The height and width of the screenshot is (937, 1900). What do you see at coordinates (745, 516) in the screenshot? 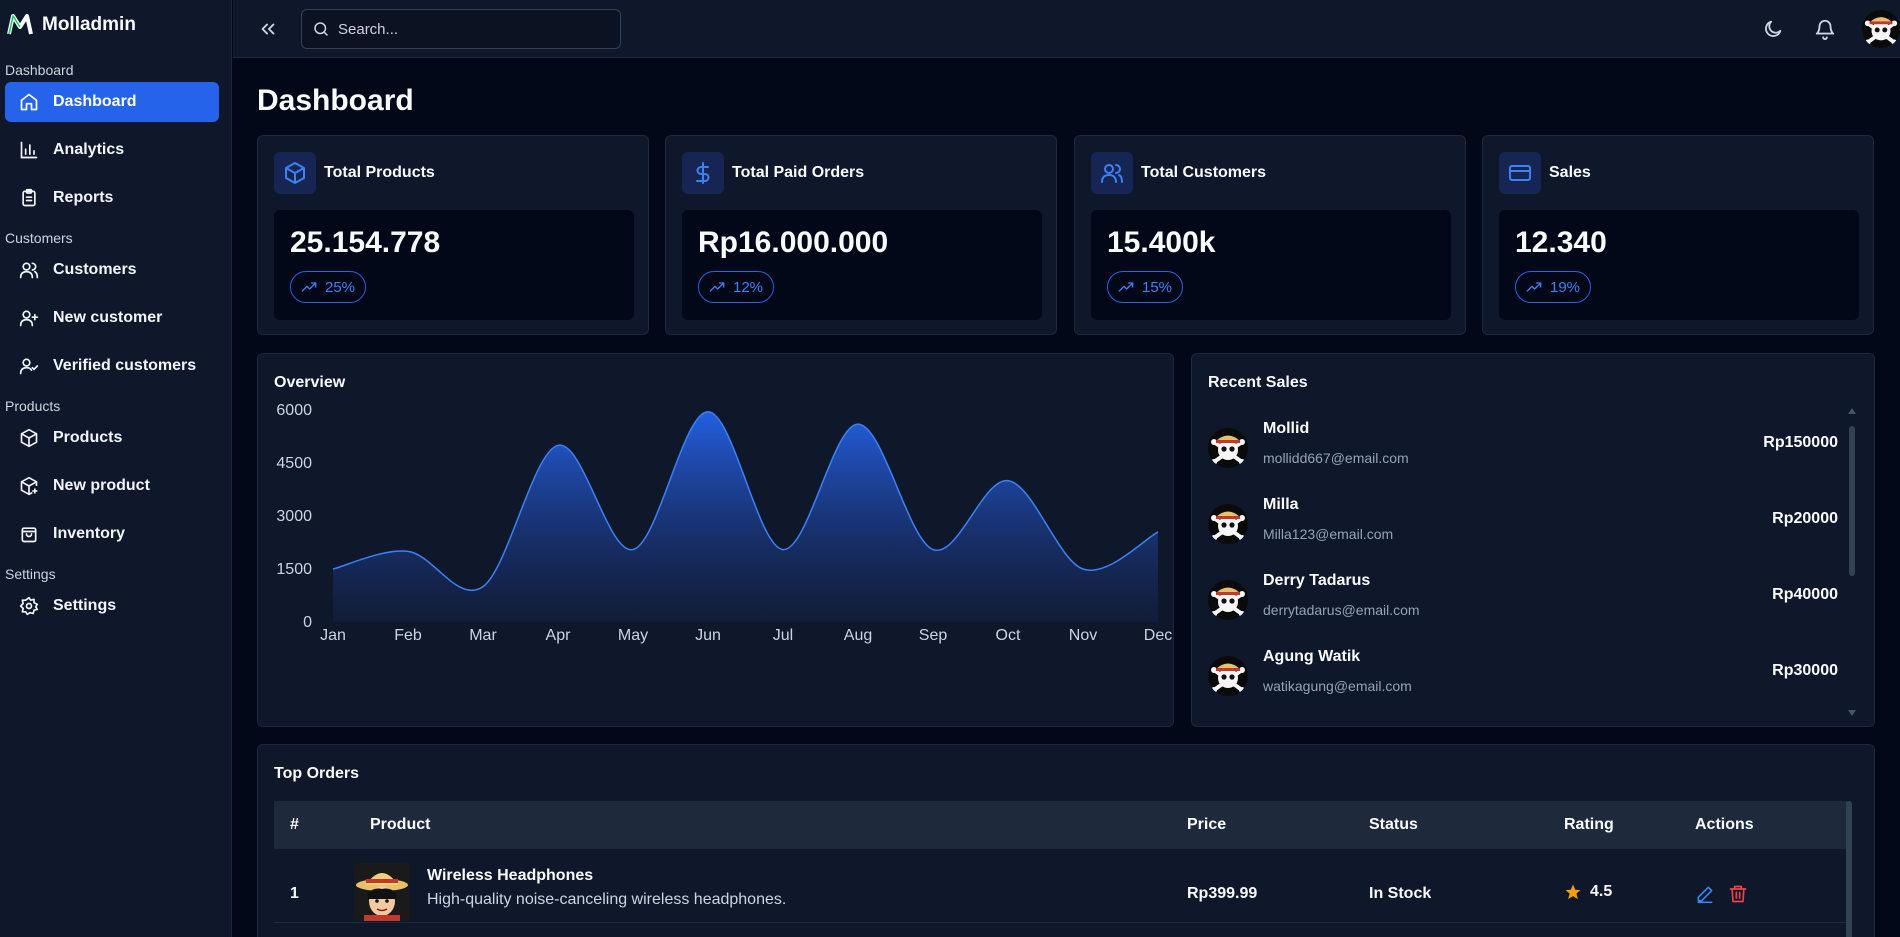
I see `series-area` at bounding box center [745, 516].